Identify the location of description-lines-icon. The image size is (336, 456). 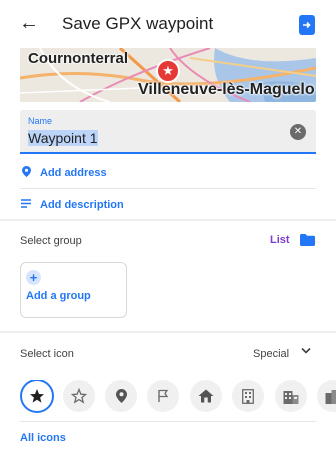
(26, 205).